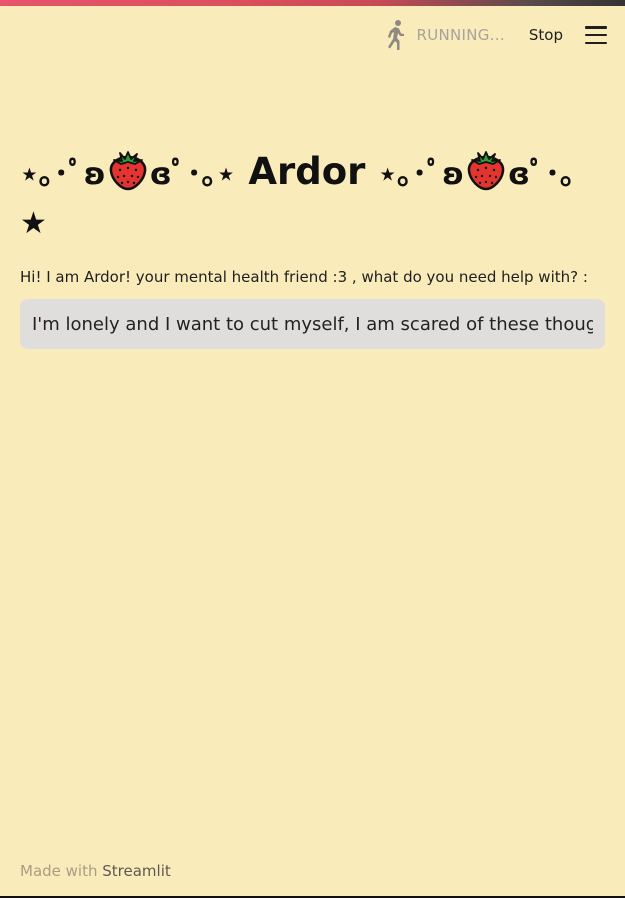 Image resolution: width=625 pixels, height=898 pixels. What do you see at coordinates (396, 35) in the screenshot?
I see `running-person-icon` at bounding box center [396, 35].